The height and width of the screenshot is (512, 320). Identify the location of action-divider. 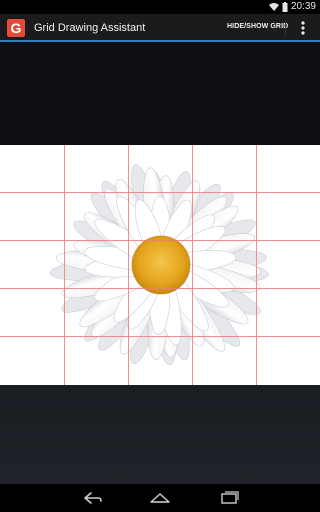
(285, 28).